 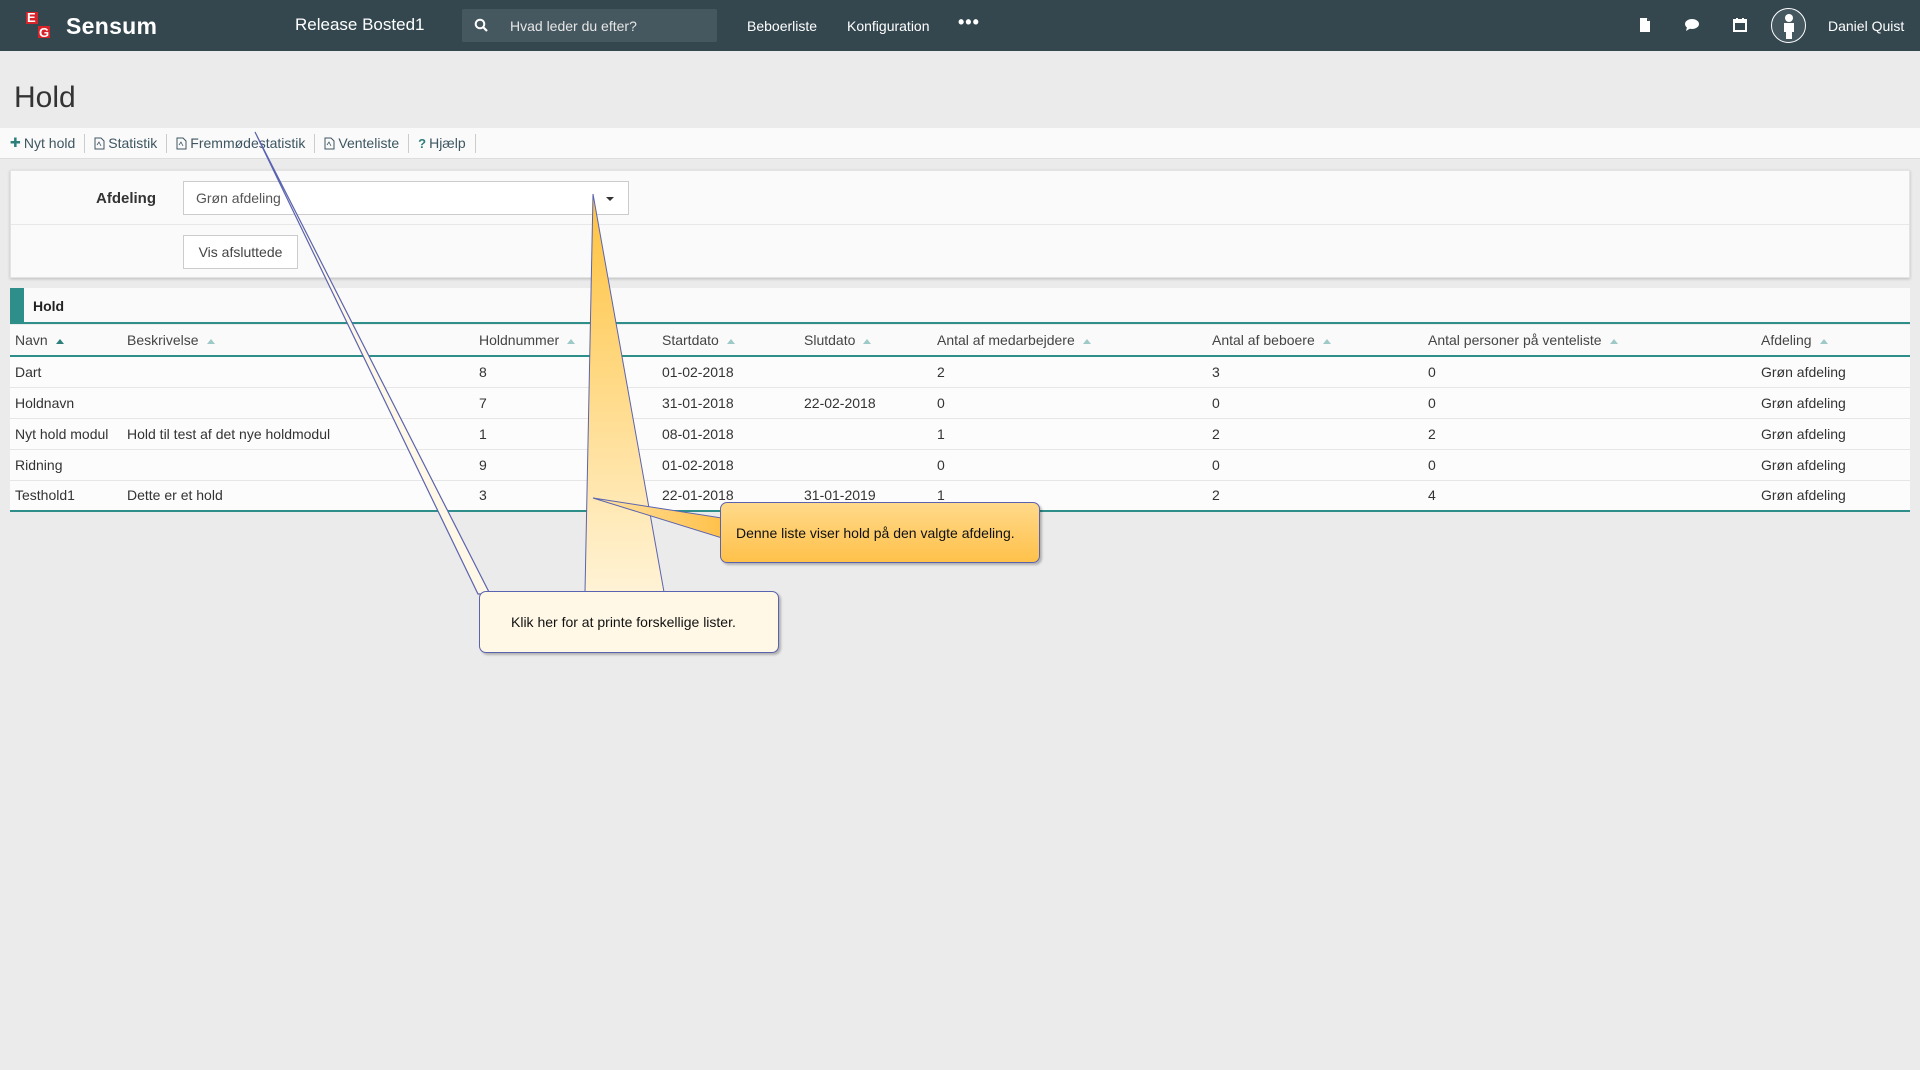 What do you see at coordinates (43, 143) in the screenshot?
I see `new-hold-button: ✚ Nyt hold` at bounding box center [43, 143].